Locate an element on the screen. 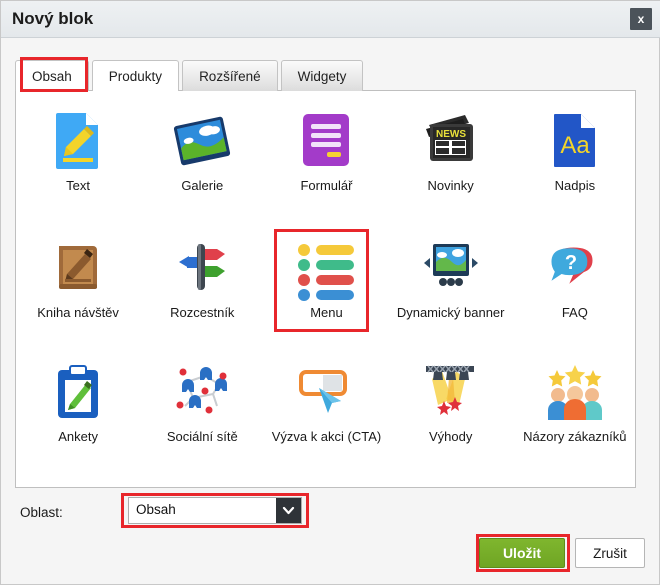 The image size is (660, 585). heading-aa-icon: Aa is located at coordinates (575, 137).